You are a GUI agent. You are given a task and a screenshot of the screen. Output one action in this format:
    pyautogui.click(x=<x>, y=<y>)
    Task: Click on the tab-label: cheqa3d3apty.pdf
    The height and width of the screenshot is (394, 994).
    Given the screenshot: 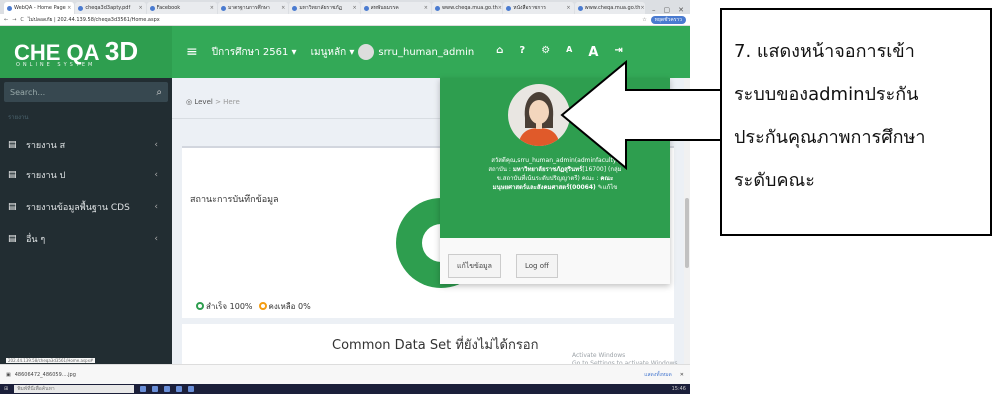 What is the action you would take?
    pyautogui.click(x=108, y=8)
    